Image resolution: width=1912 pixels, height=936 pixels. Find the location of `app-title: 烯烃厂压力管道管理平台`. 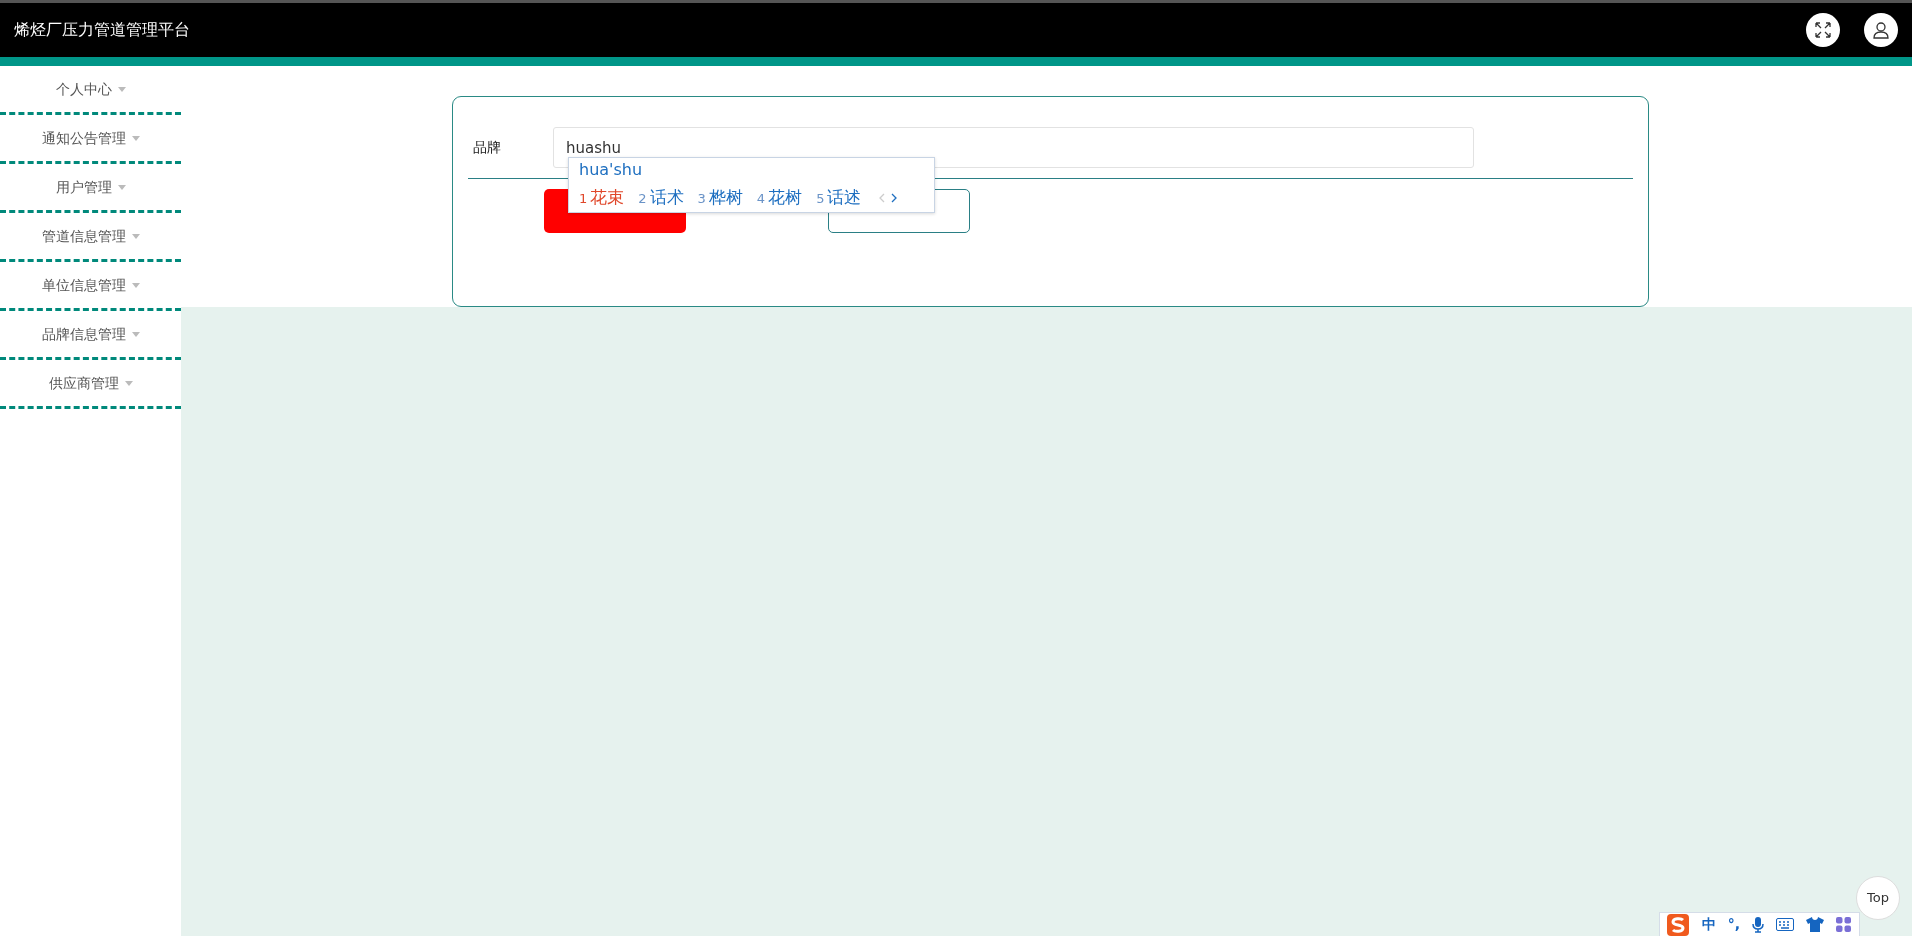

app-title: 烯烃厂压力管道管理平台 is located at coordinates (102, 30).